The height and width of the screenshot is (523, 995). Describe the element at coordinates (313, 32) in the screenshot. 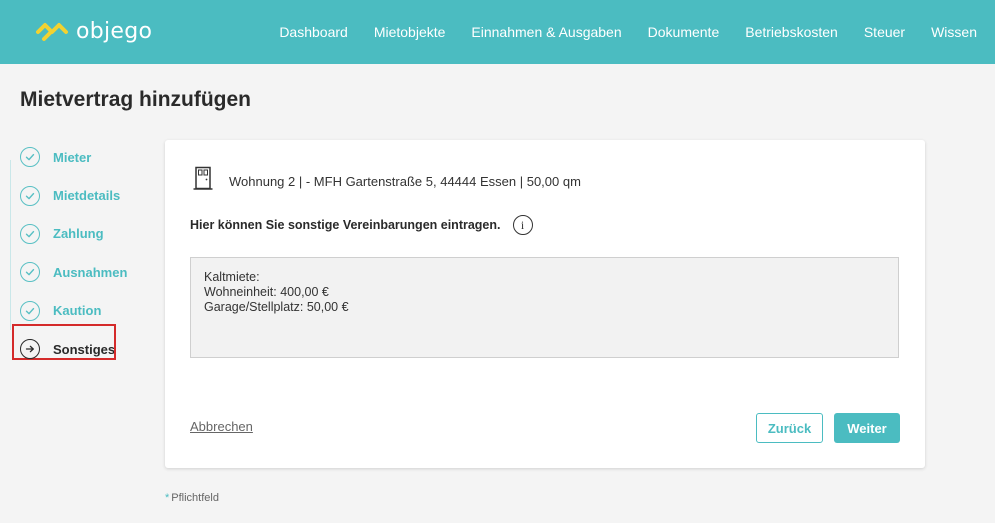

I see `nav-dashboard: Dashboard` at that location.